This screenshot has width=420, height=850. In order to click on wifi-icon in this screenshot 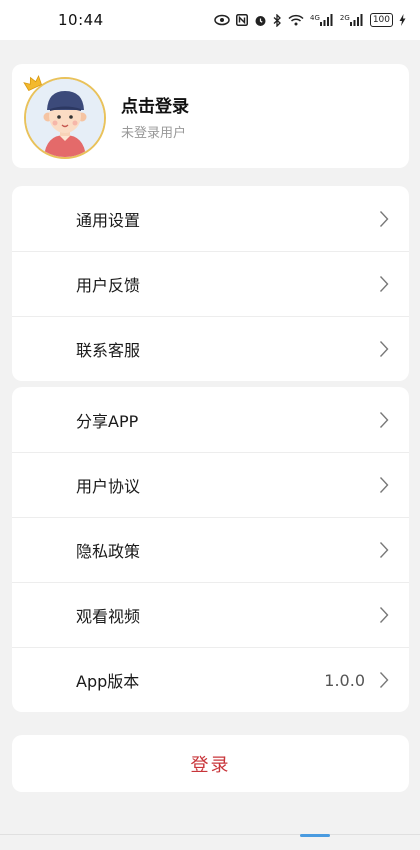, I will do `click(296, 20)`.